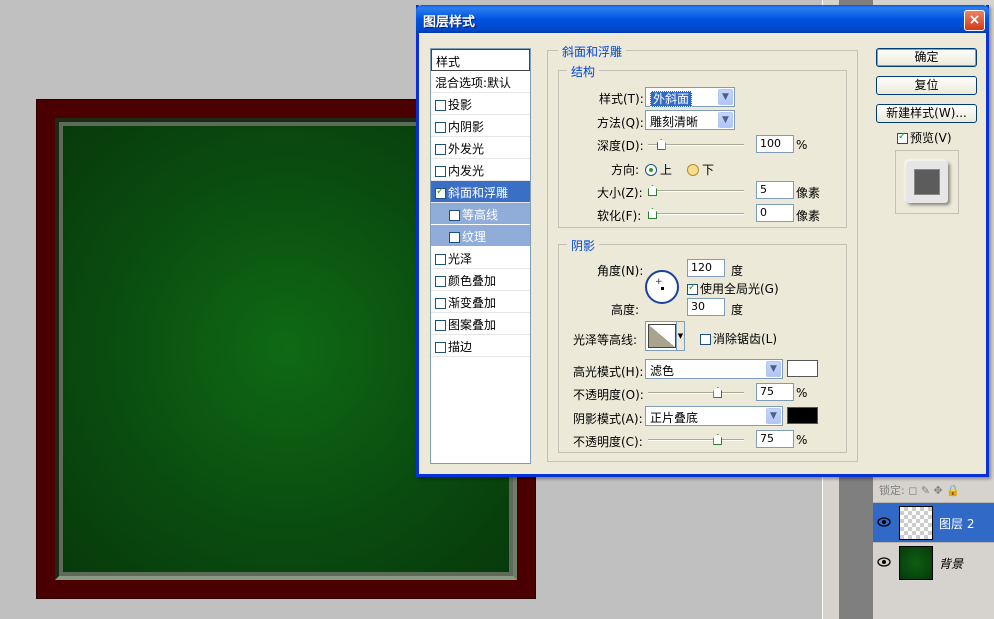 This screenshot has width=994, height=619. I want to click on style-item: 渐变叠加, so click(480, 302).